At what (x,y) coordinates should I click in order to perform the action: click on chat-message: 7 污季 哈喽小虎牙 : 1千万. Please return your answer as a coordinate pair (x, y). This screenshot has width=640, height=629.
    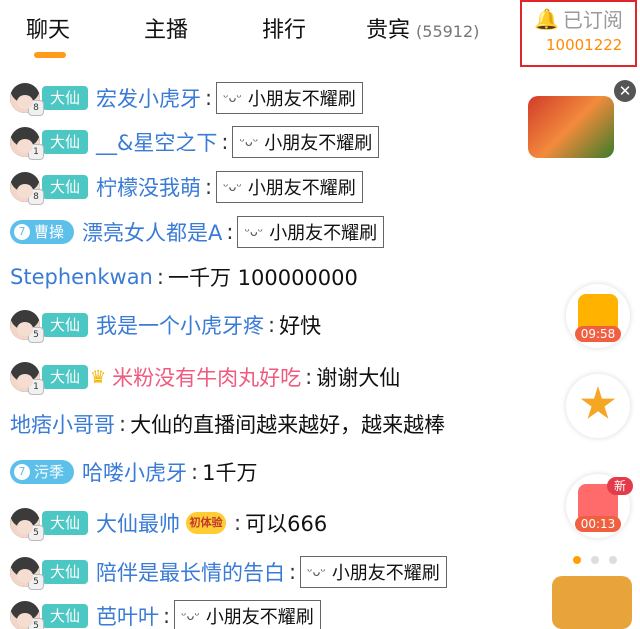
    Looking at the image, I should click on (133, 472).